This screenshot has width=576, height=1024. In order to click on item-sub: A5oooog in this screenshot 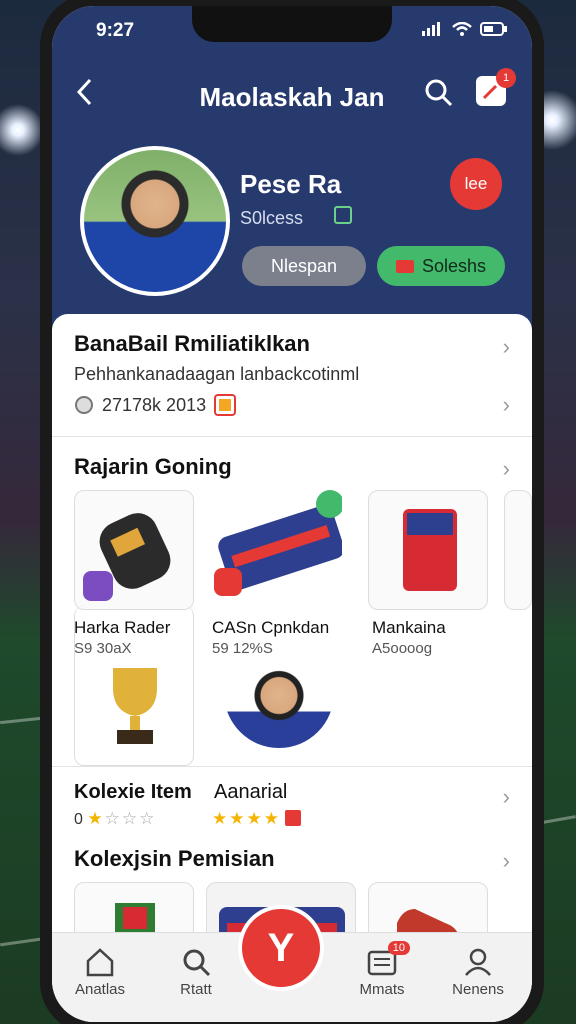, I will do `click(402, 648)`.